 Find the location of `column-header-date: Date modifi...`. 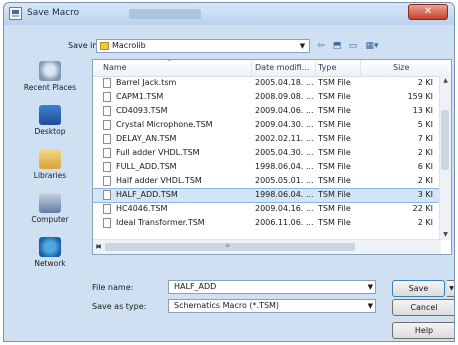

column-header-date: Date modifi... is located at coordinates (282, 67).